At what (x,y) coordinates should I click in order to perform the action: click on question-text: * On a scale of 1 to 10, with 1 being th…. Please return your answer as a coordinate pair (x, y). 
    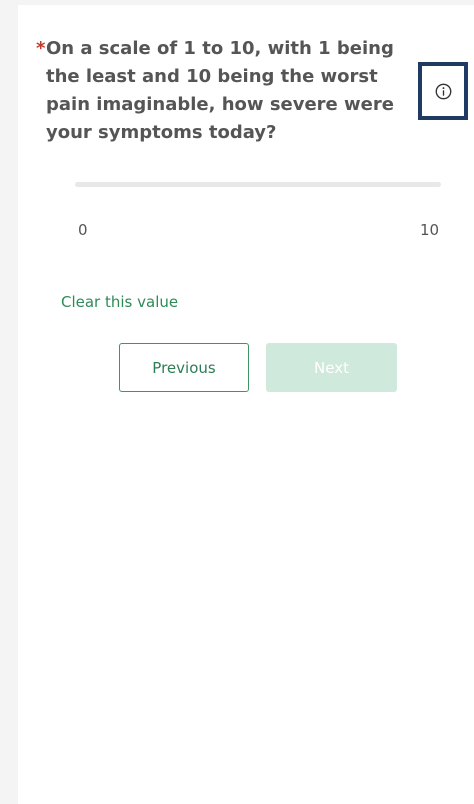
    Looking at the image, I should click on (231, 91).